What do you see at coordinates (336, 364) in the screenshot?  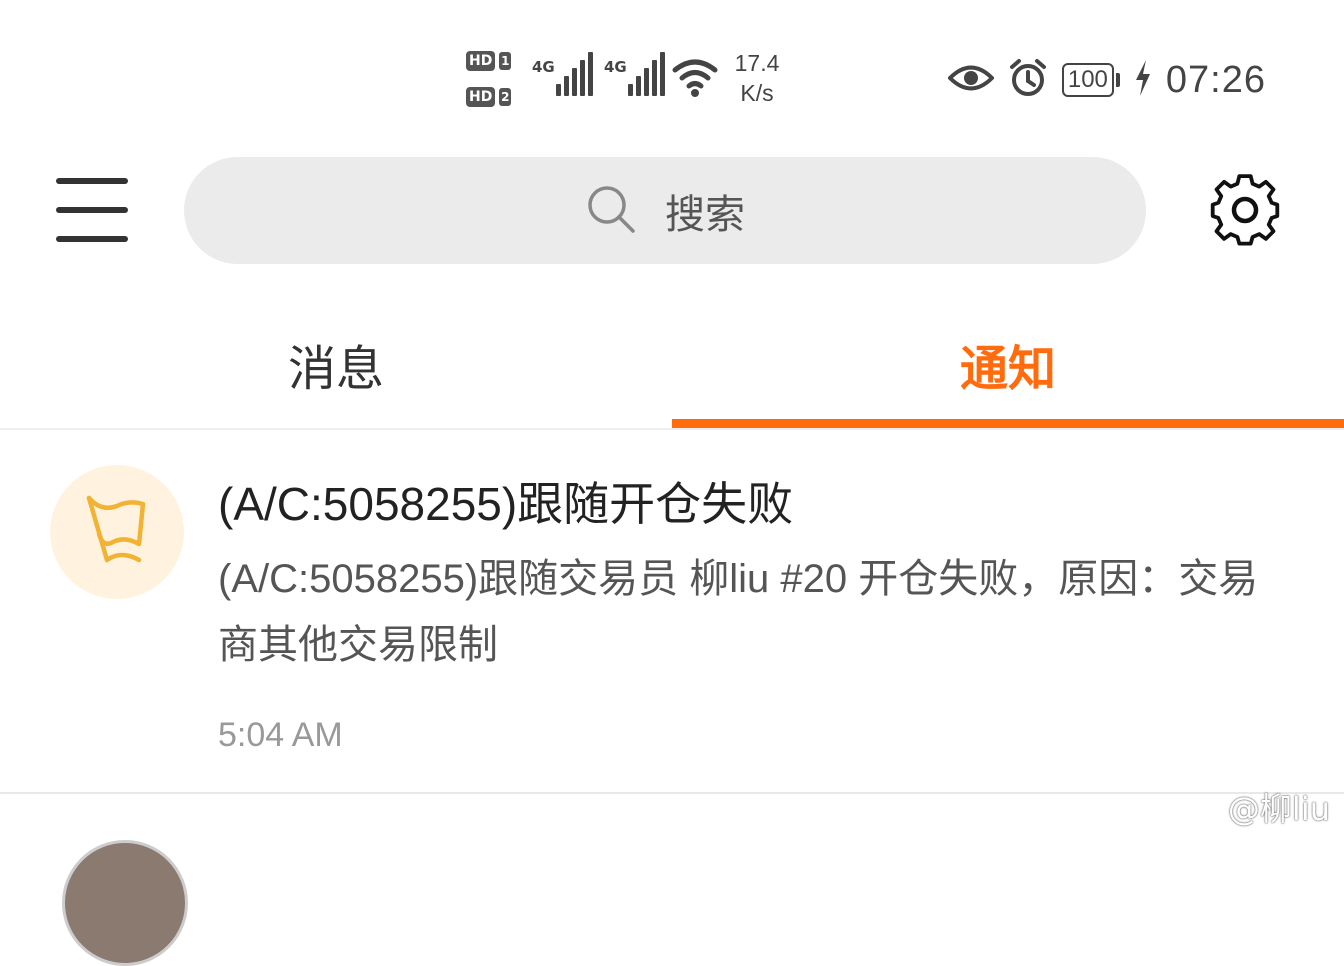 I see `tab-messages: 消息` at bounding box center [336, 364].